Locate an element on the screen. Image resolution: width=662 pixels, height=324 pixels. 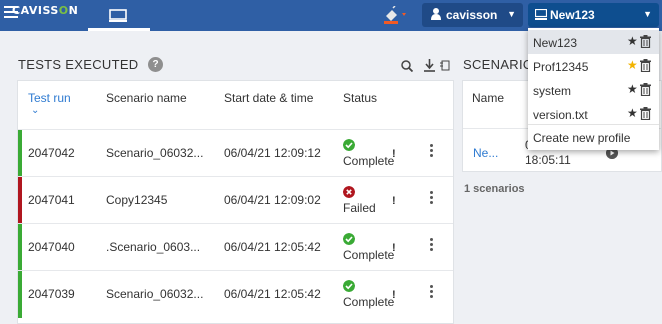
create-profile-label: Create new profile is located at coordinates (582, 138).